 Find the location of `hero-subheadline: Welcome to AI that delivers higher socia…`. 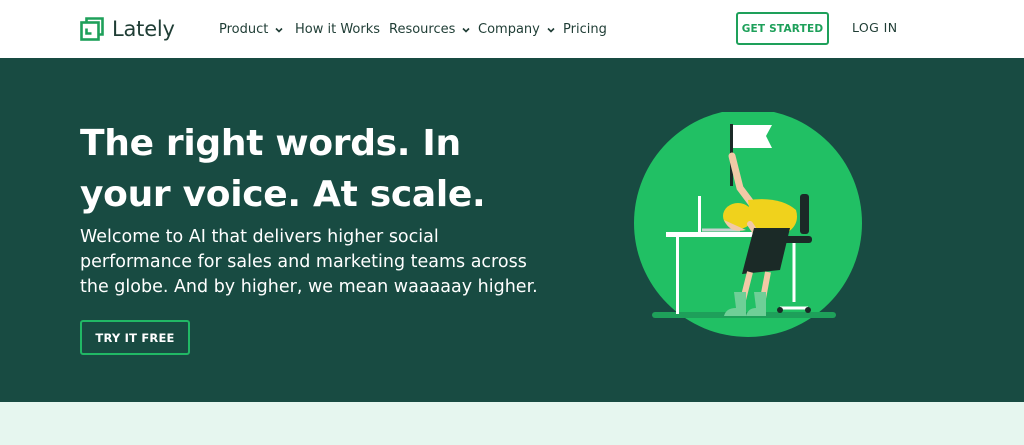

hero-subheadline: Welcome to AI that delivers higher socia… is located at coordinates (309, 262).